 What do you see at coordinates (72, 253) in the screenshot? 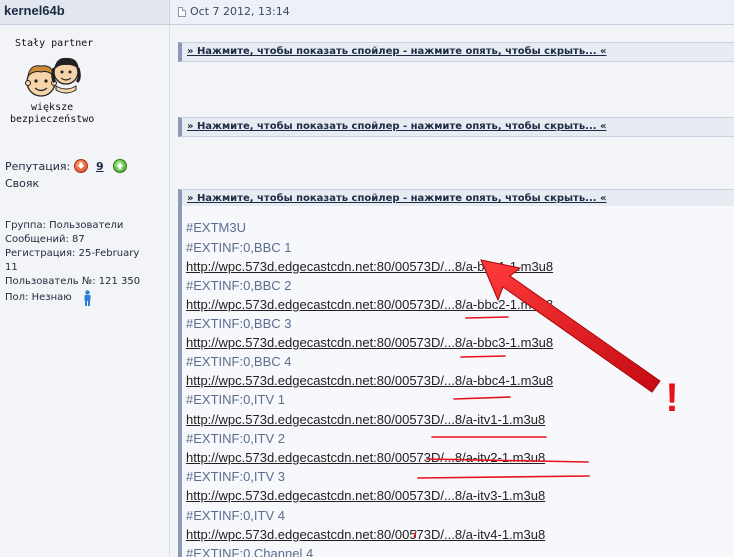
I see `user-registration: Регистрация: 25-February` at bounding box center [72, 253].